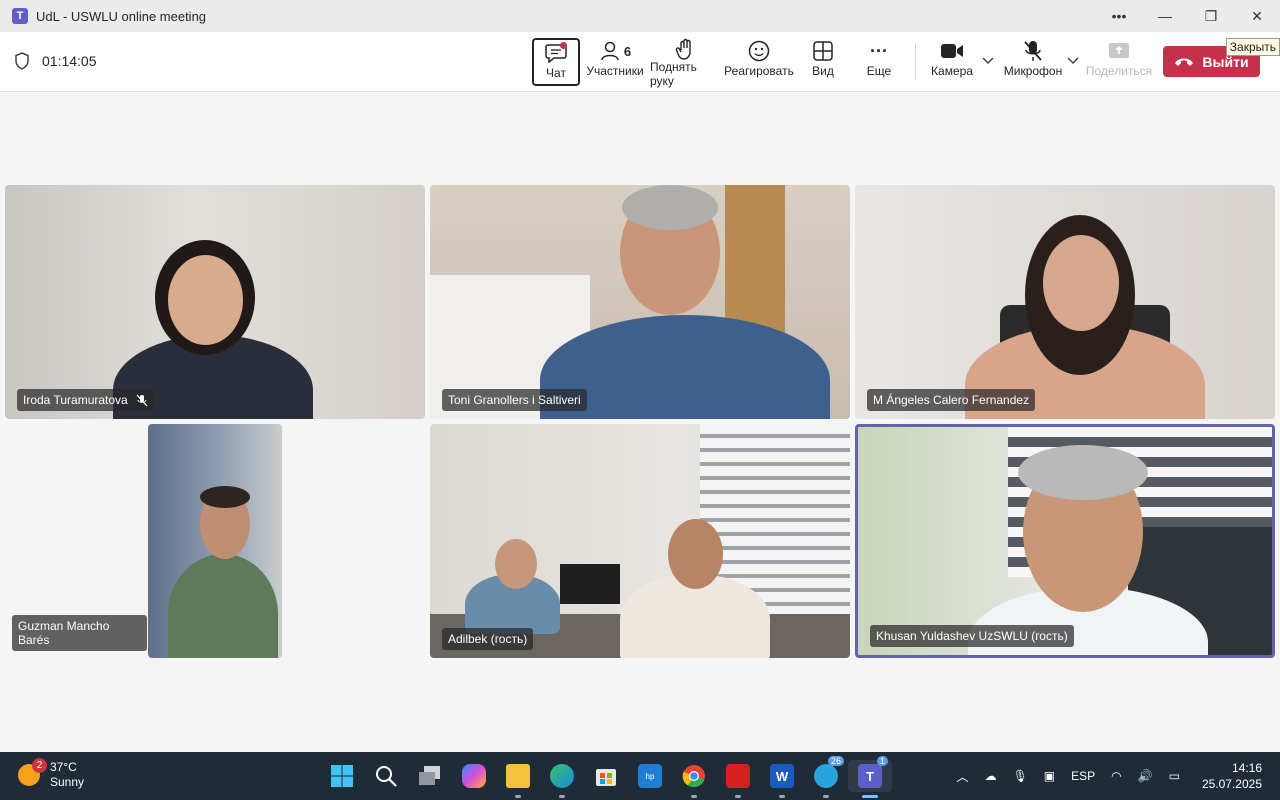 This screenshot has height=800, width=1280. I want to click on weather-temp: 37°C, so click(63, 767).